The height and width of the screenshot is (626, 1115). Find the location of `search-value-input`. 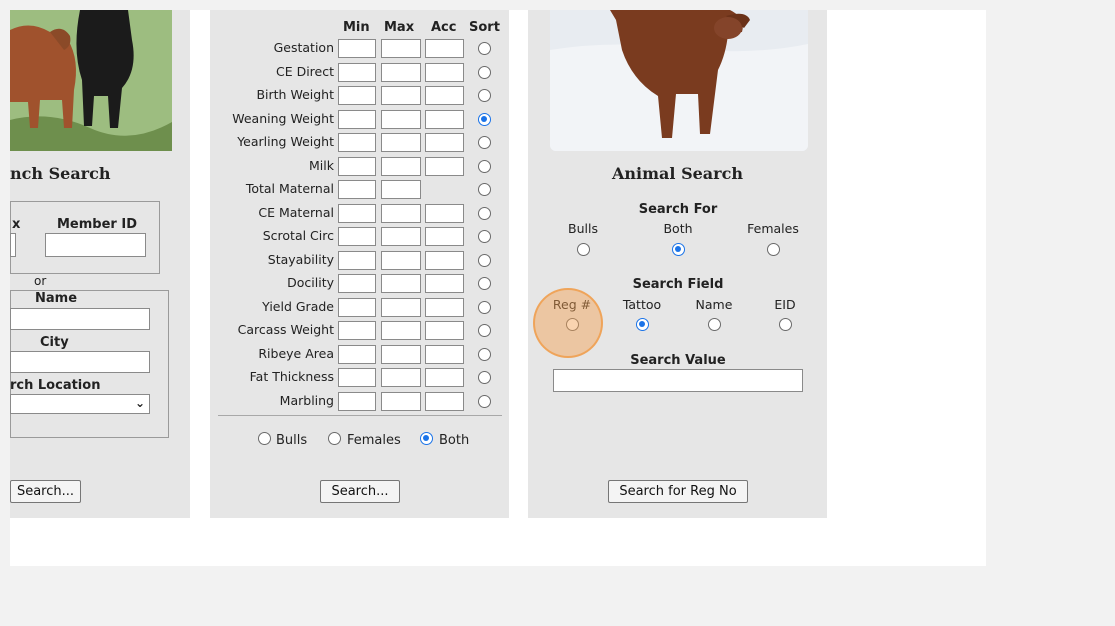

search-value-input is located at coordinates (678, 380).